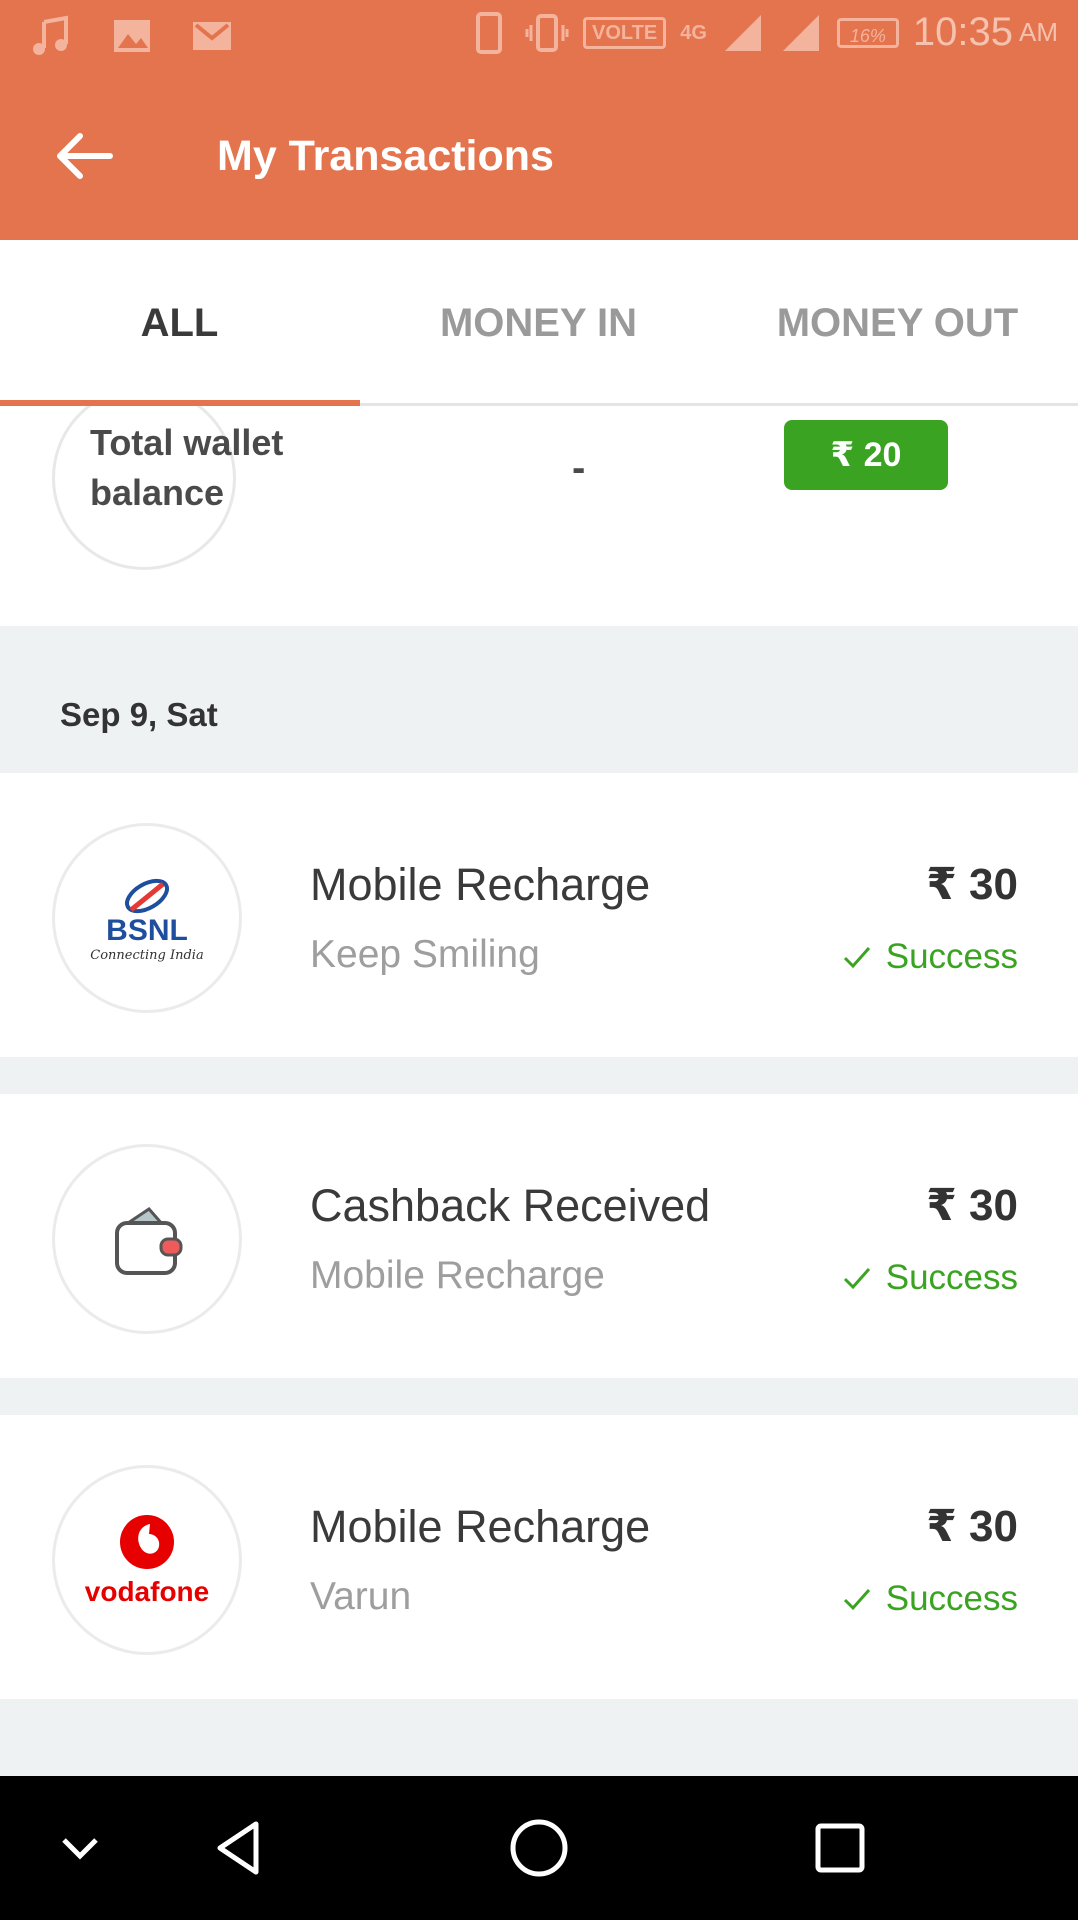 This screenshot has width=1078, height=1920. Describe the element at coordinates (510, 1205) in the screenshot. I see `transaction-title: Cashback Received` at that location.